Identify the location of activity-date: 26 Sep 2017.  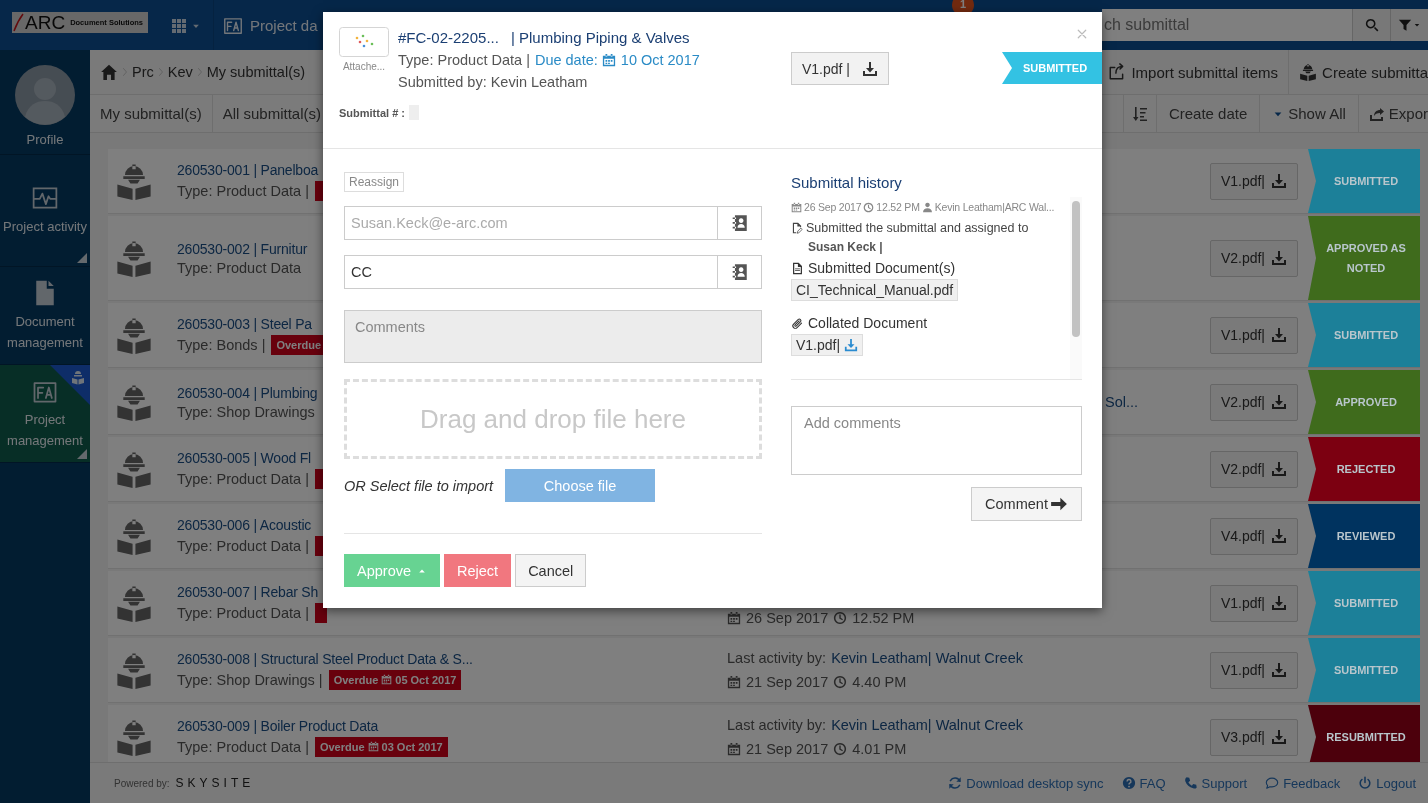
(787, 618).